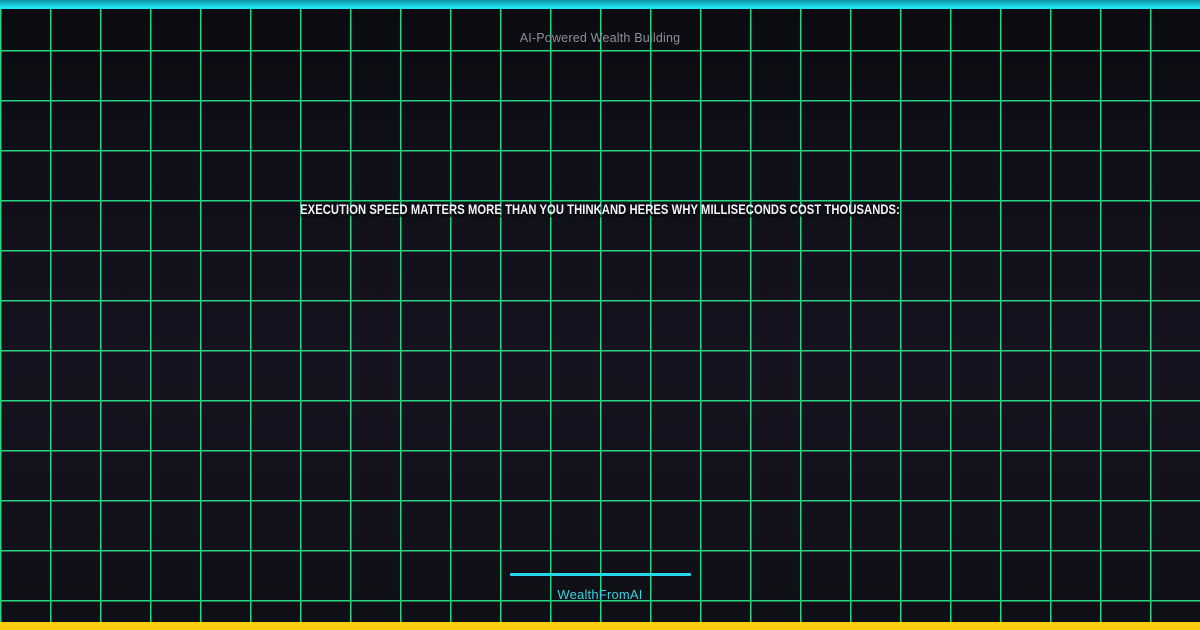 Image resolution: width=1200 pixels, height=630 pixels. Describe the element at coordinates (600, 38) in the screenshot. I see `eyebrow-label: AI-Powered Wealth Building` at that location.